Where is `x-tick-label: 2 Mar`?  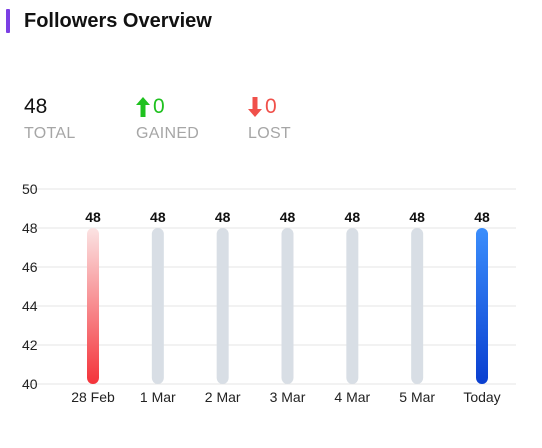 x-tick-label: 2 Mar is located at coordinates (223, 397).